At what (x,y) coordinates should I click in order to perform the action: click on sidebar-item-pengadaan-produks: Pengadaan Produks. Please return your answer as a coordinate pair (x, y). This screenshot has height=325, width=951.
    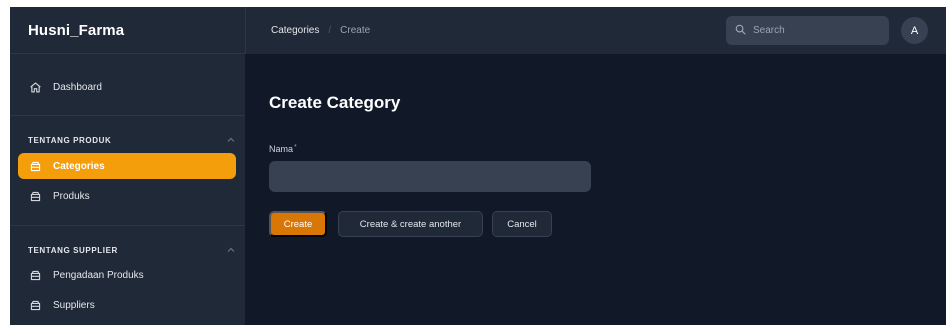
    Looking at the image, I should click on (127, 275).